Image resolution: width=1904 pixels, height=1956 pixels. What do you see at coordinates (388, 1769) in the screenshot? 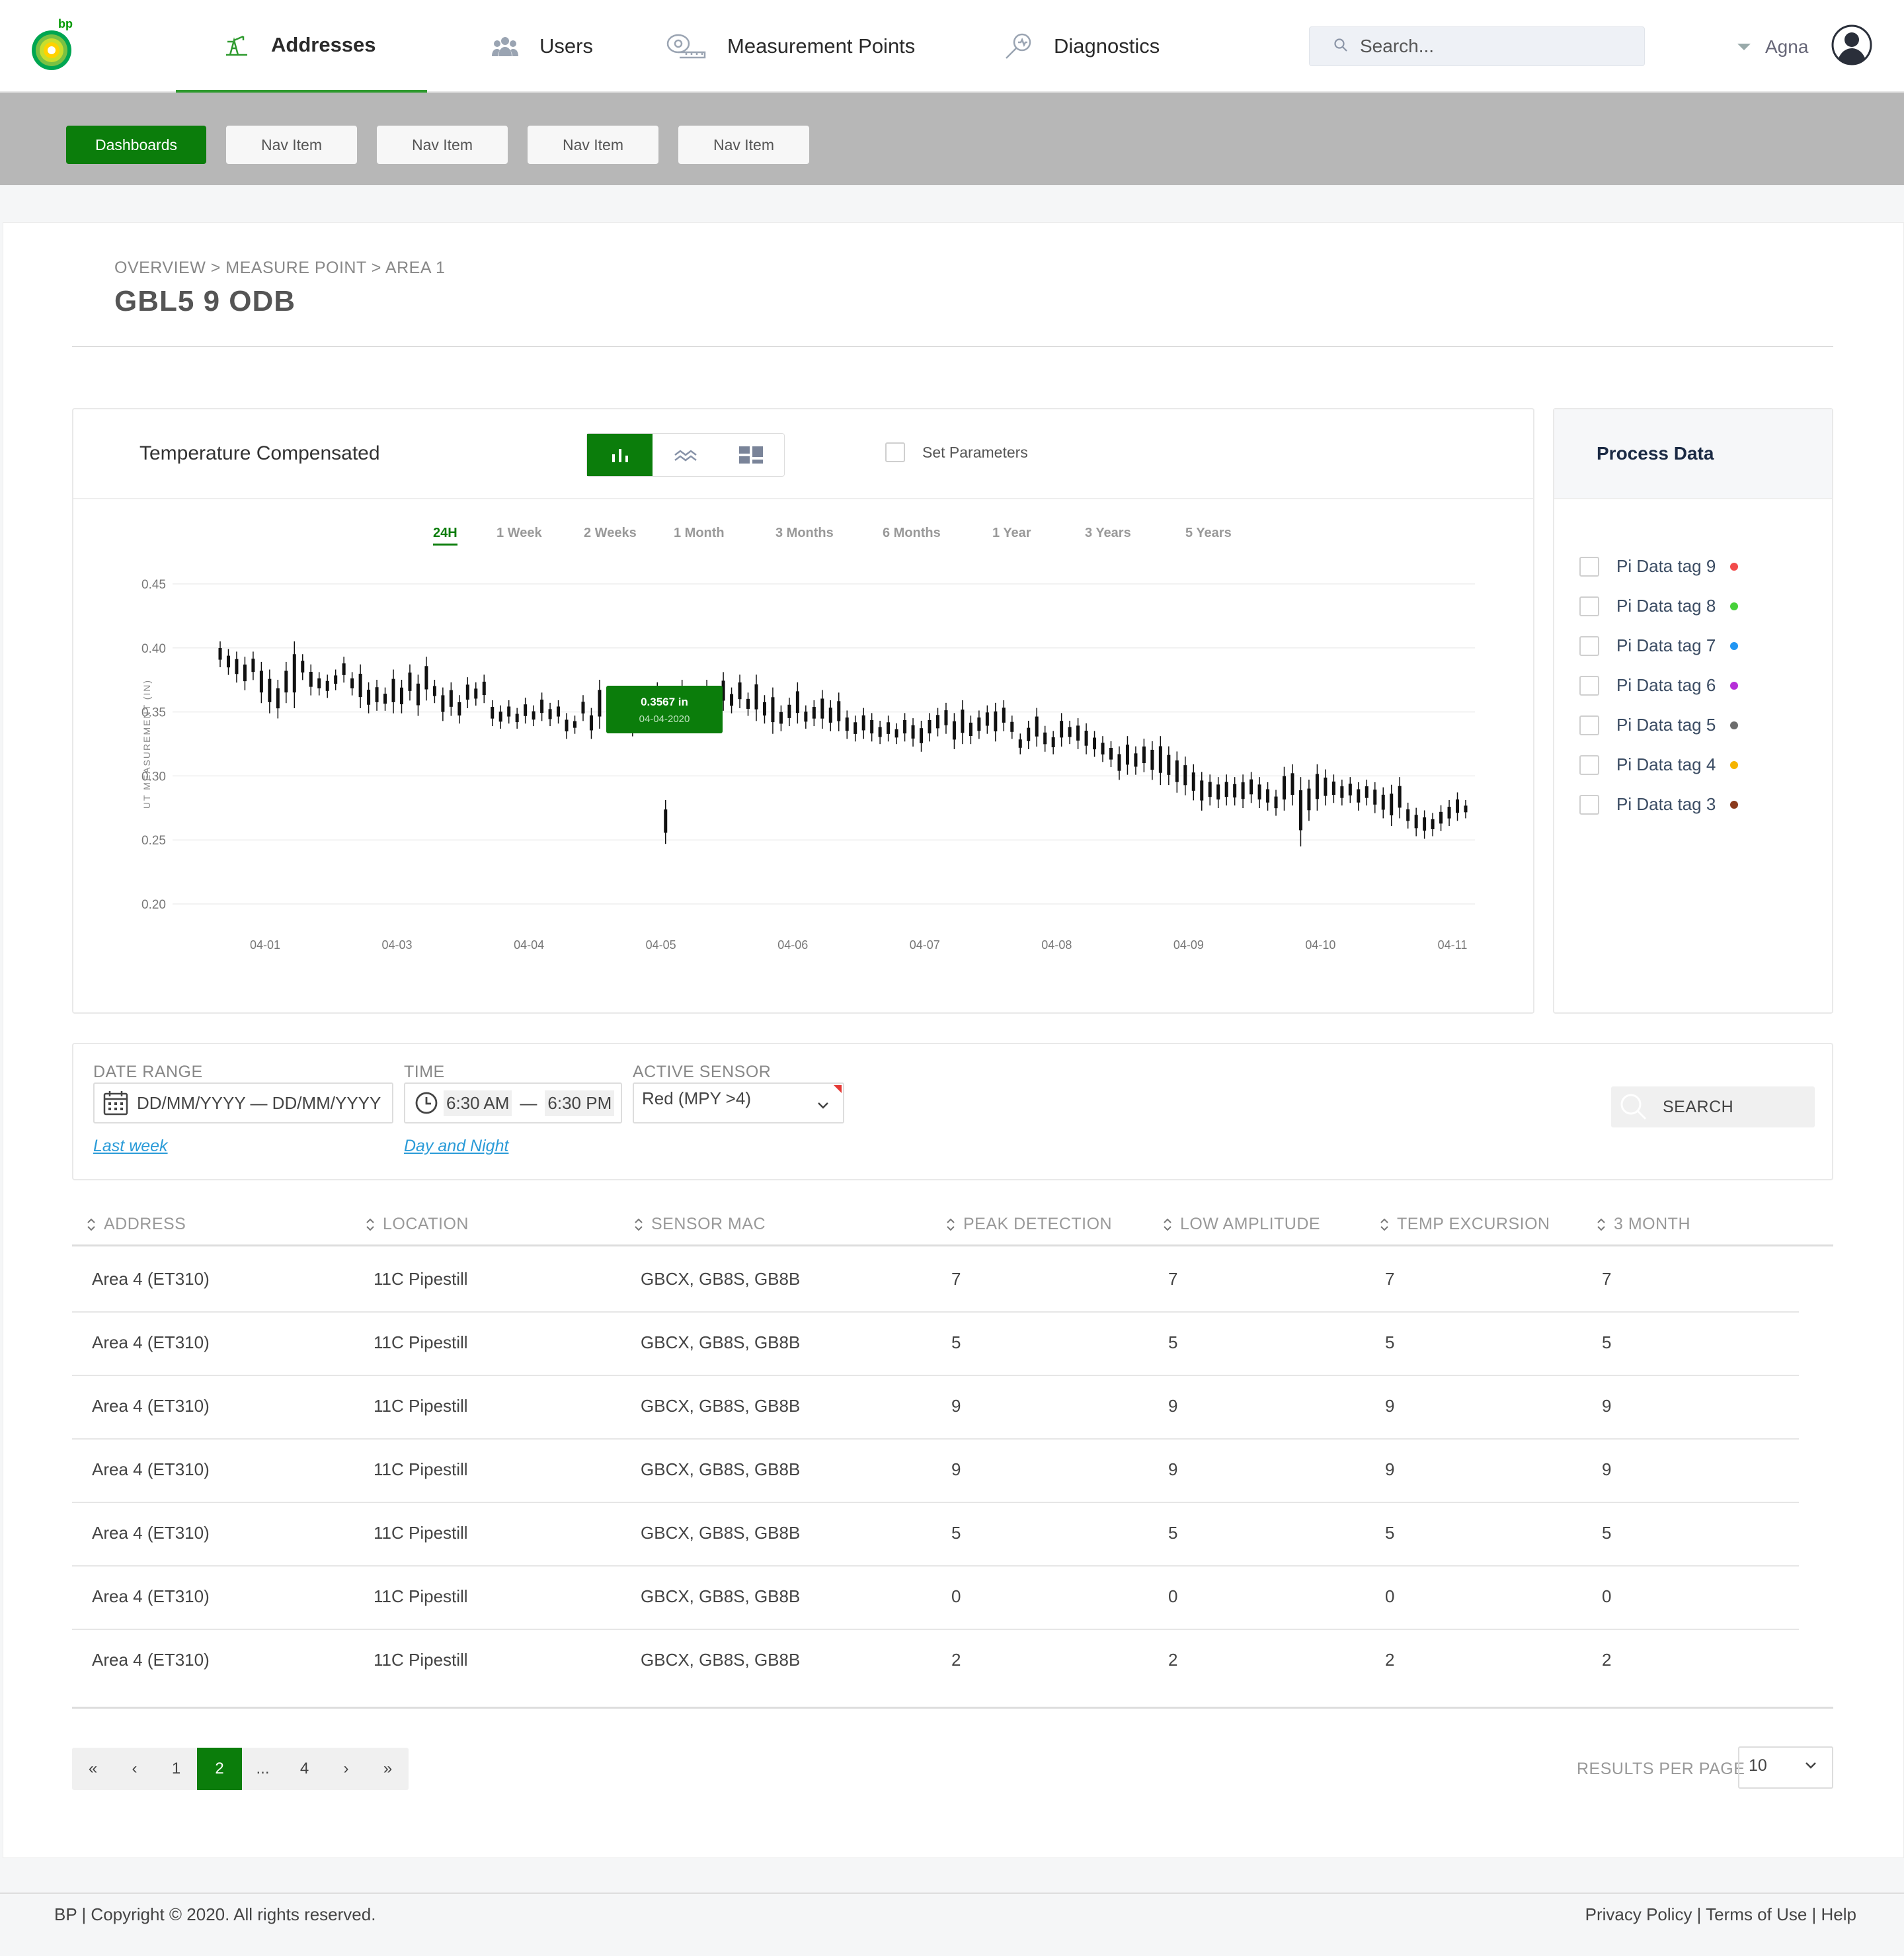
I see `page-last-button: »` at bounding box center [388, 1769].